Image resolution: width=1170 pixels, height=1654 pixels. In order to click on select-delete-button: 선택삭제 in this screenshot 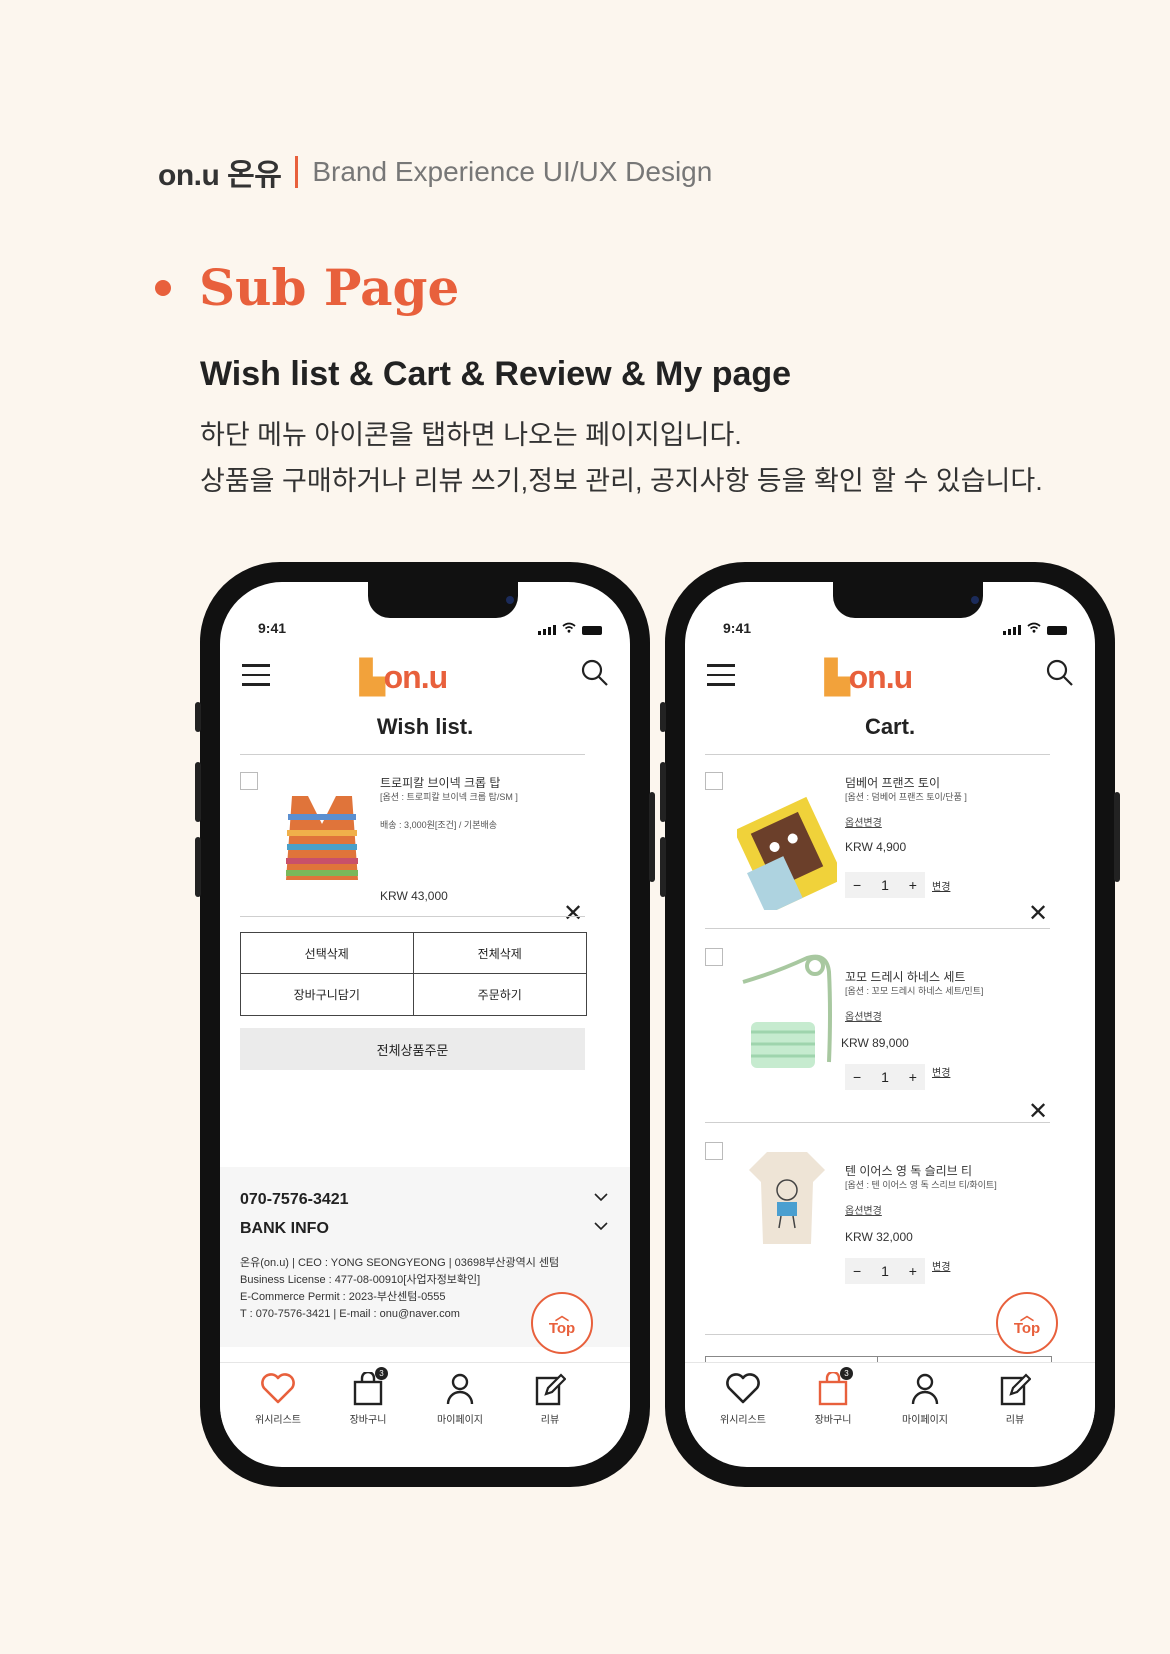, I will do `click(327, 953)`.